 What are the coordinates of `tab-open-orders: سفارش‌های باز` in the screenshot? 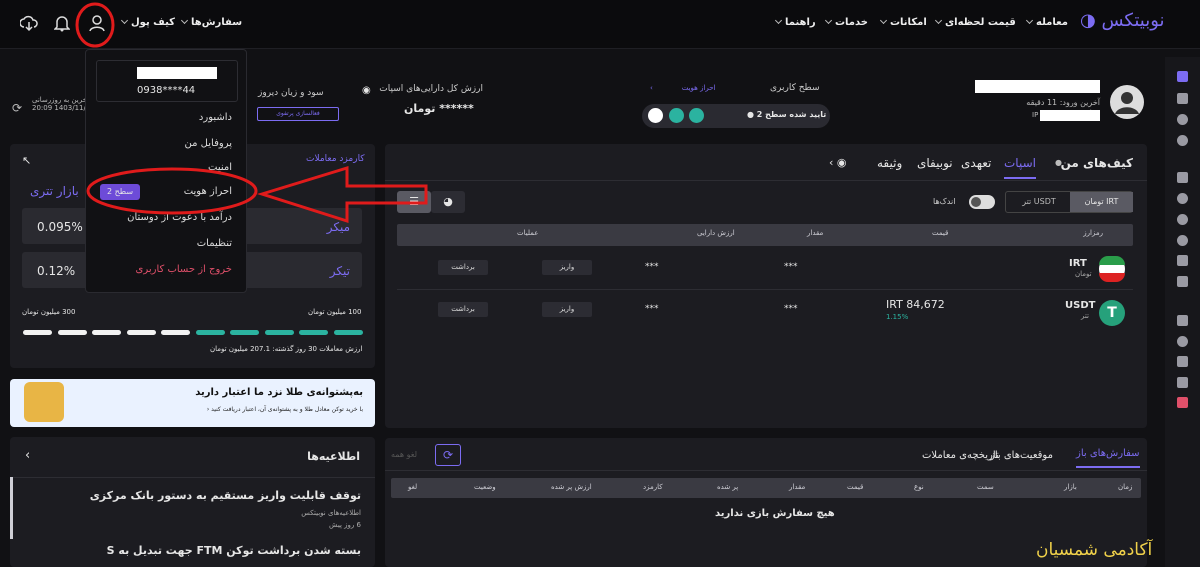 It's located at (1108, 458).